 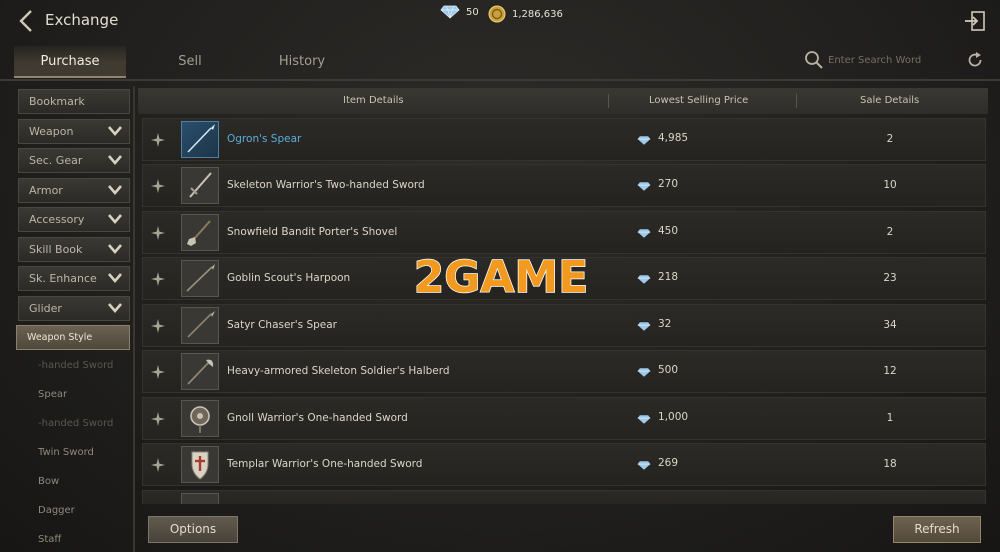 I want to click on exit-icon, so click(x=975, y=21).